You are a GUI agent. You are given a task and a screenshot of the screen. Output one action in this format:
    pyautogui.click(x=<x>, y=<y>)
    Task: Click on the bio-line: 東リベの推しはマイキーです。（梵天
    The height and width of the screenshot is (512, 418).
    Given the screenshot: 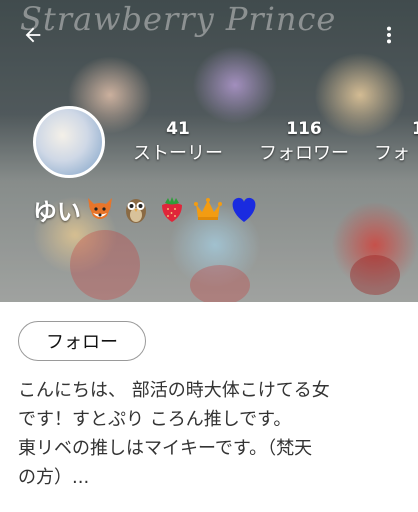 What is the action you would take?
    pyautogui.click(x=165, y=448)
    